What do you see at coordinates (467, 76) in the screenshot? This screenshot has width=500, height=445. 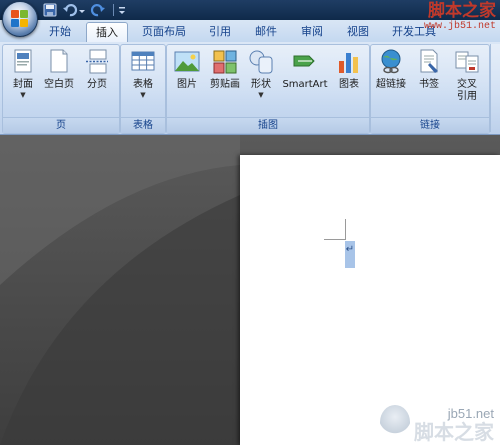 I see `cross-reference-button: 交叉 引用` at bounding box center [467, 76].